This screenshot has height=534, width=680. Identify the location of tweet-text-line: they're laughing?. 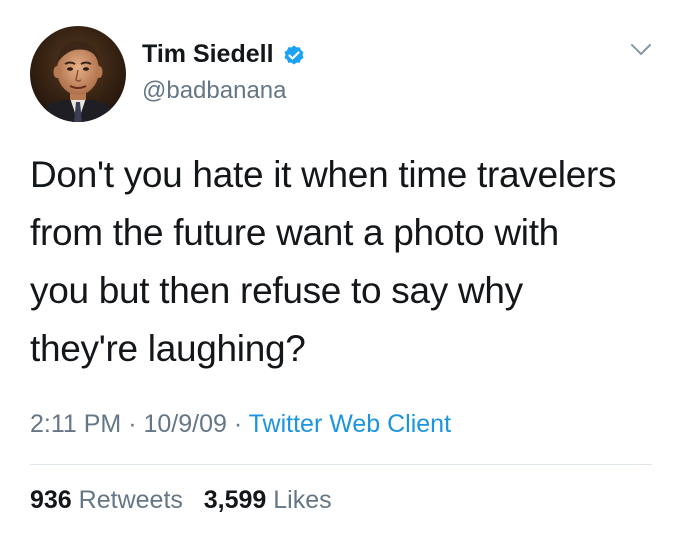
(168, 348).